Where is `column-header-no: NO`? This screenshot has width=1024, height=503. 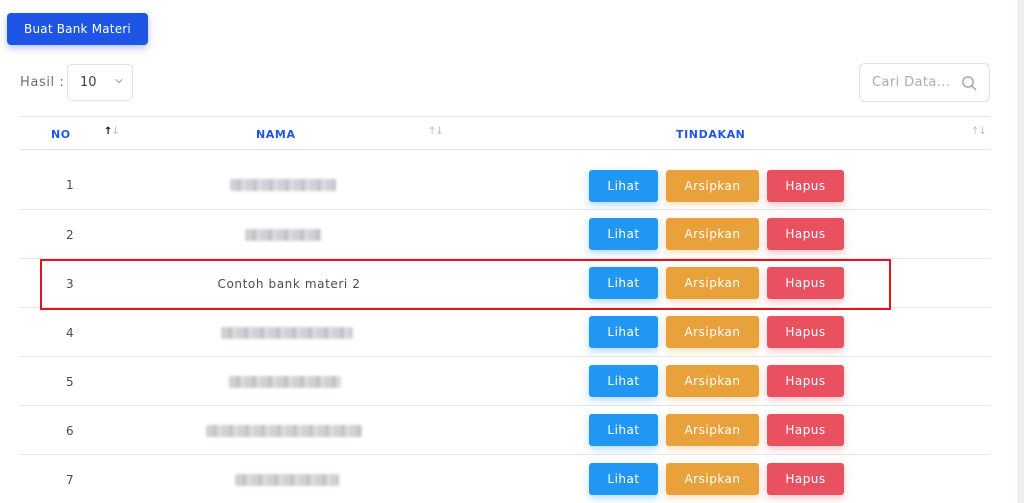 column-header-no: NO is located at coordinates (61, 134).